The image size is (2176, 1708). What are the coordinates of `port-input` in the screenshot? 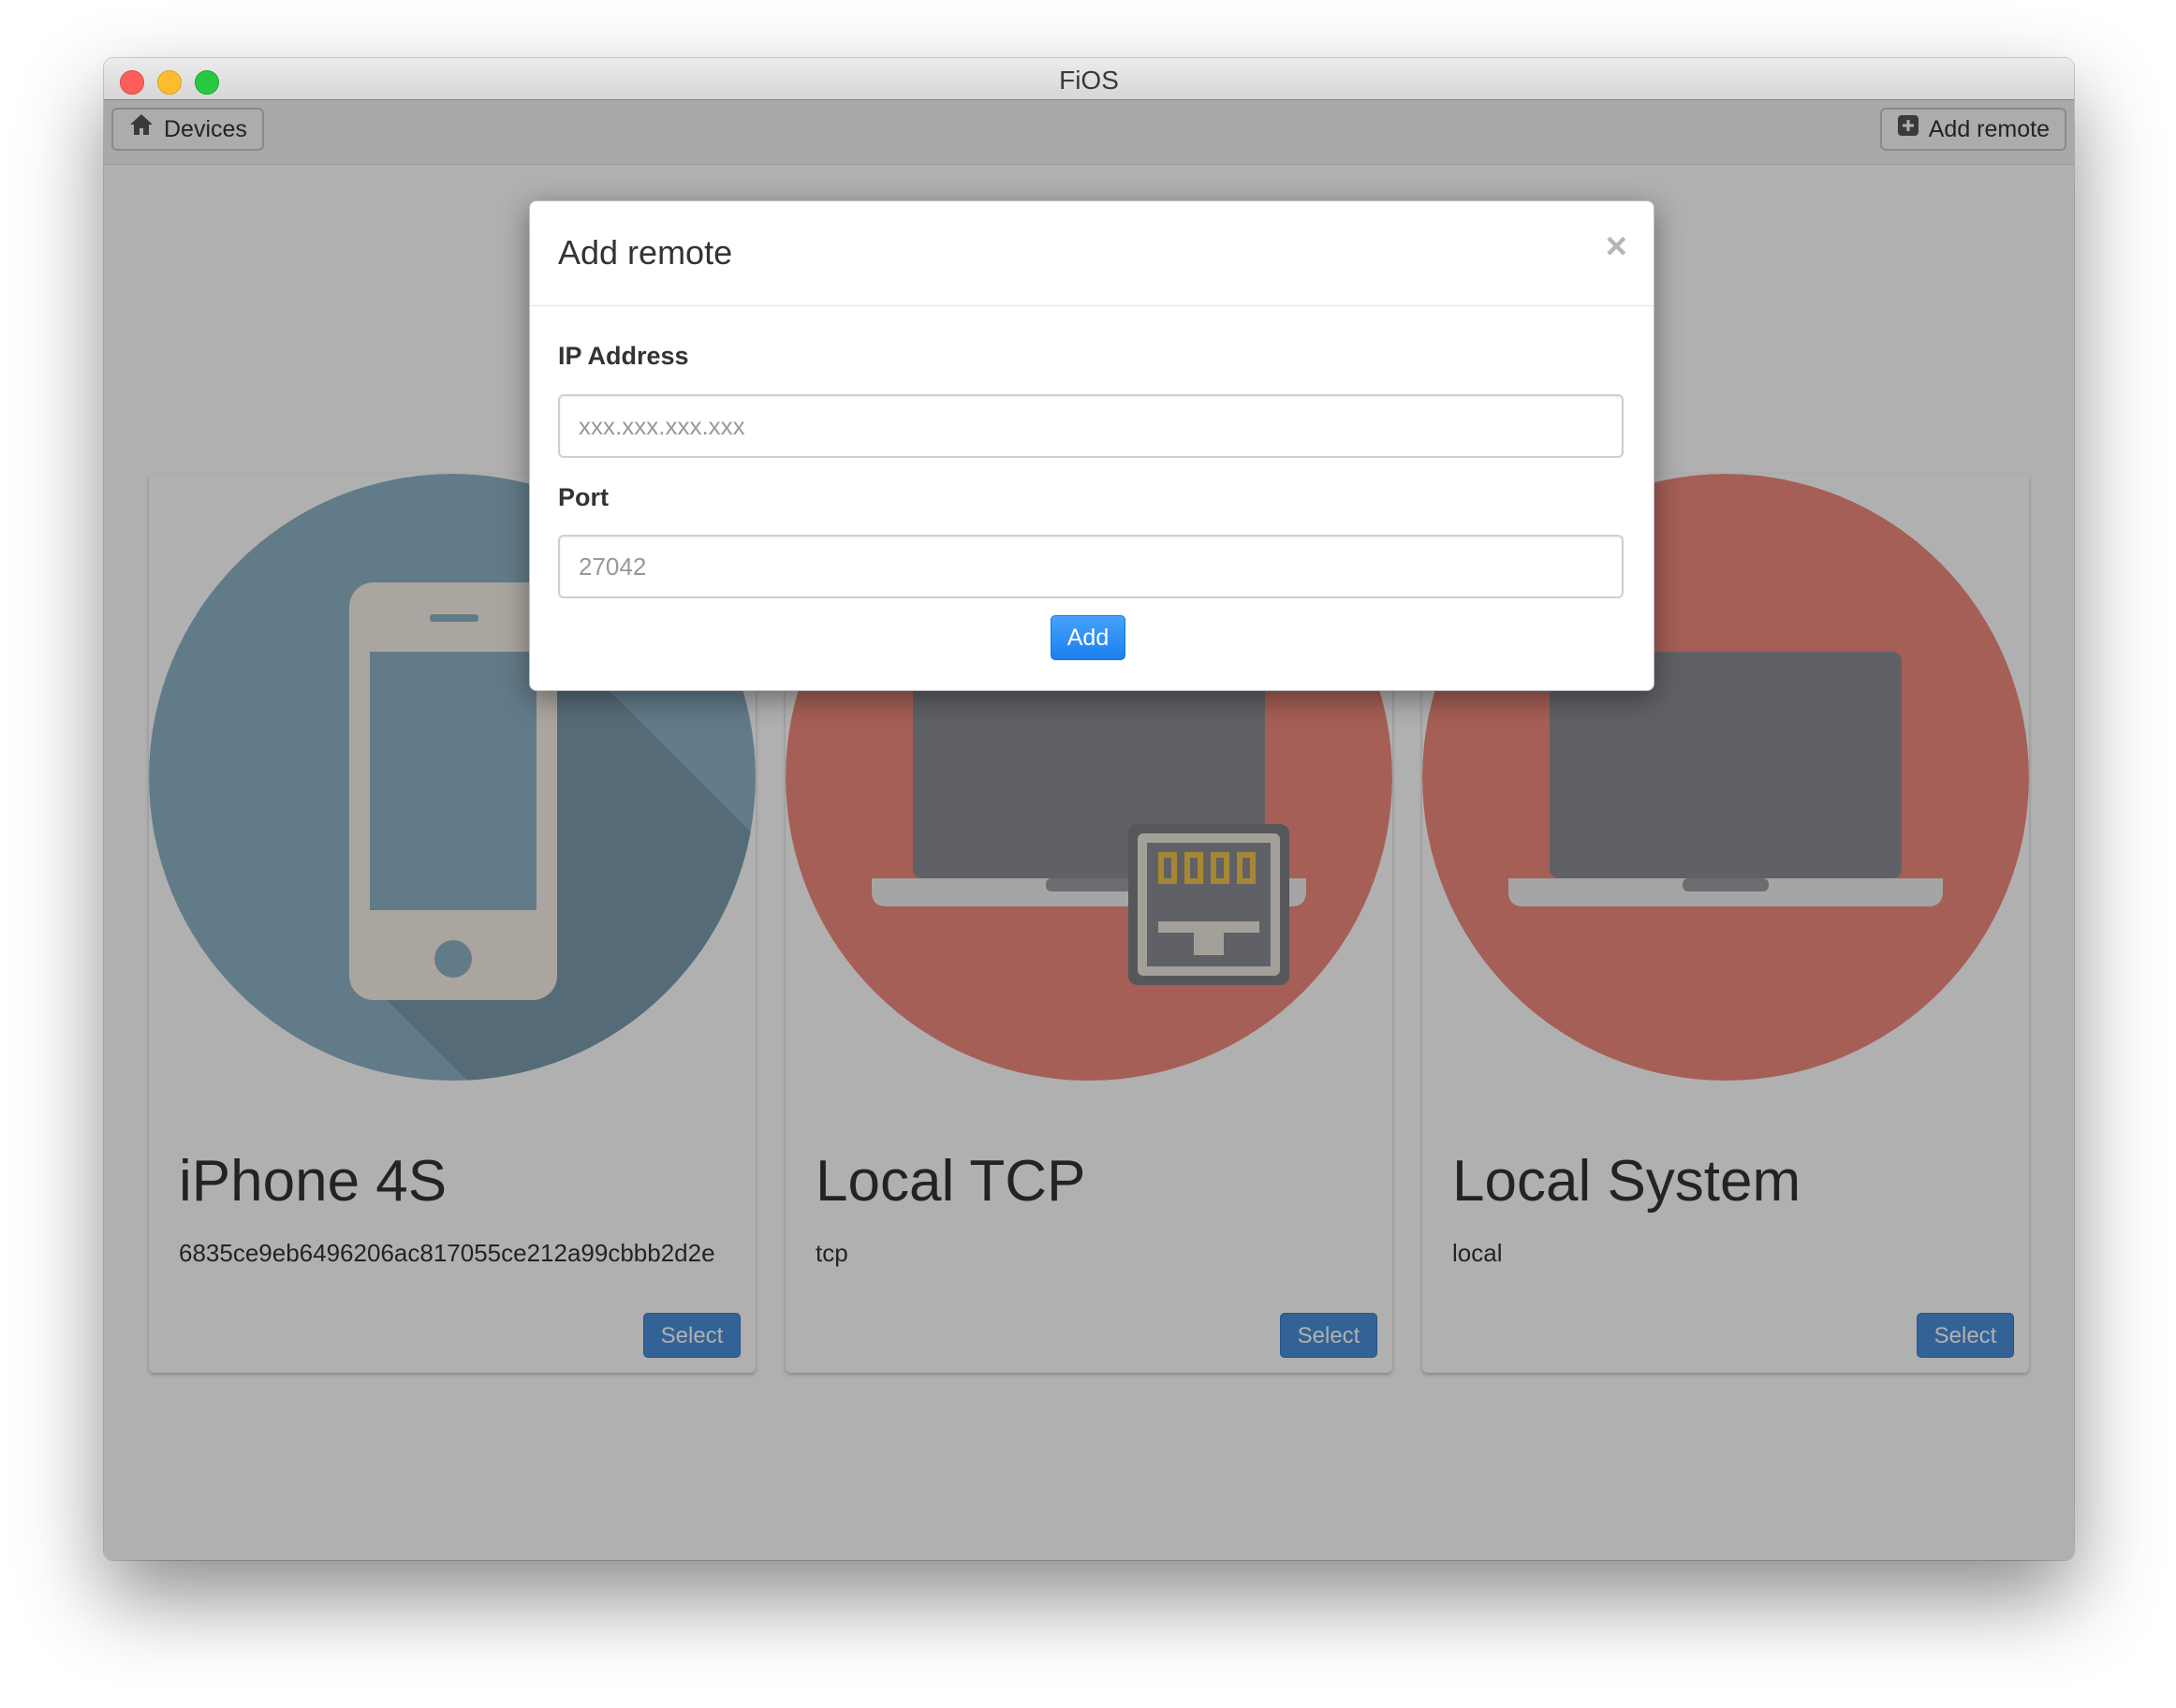 It's located at (1091, 567).